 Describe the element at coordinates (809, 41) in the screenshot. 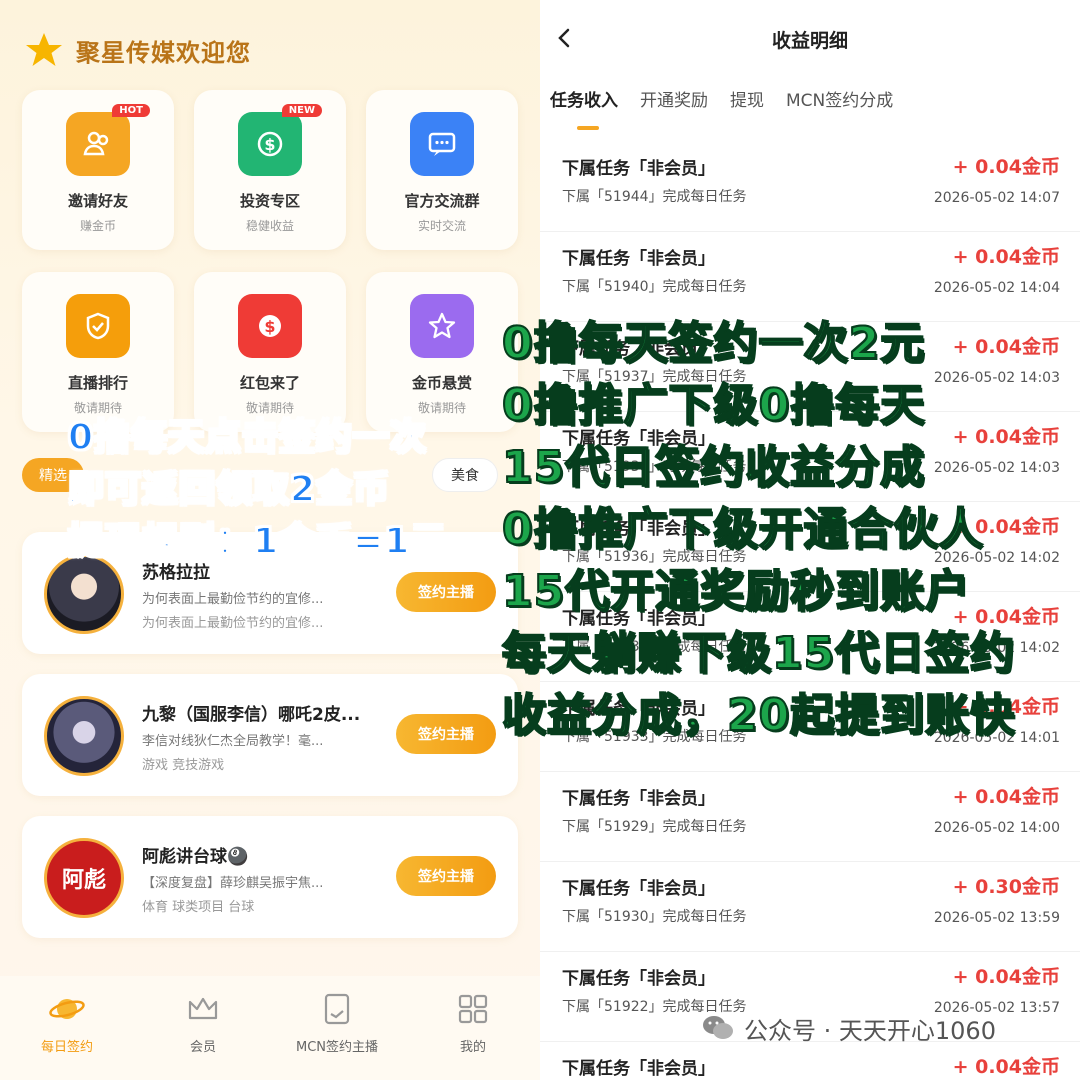

I see `page-title: 收益明细` at that location.